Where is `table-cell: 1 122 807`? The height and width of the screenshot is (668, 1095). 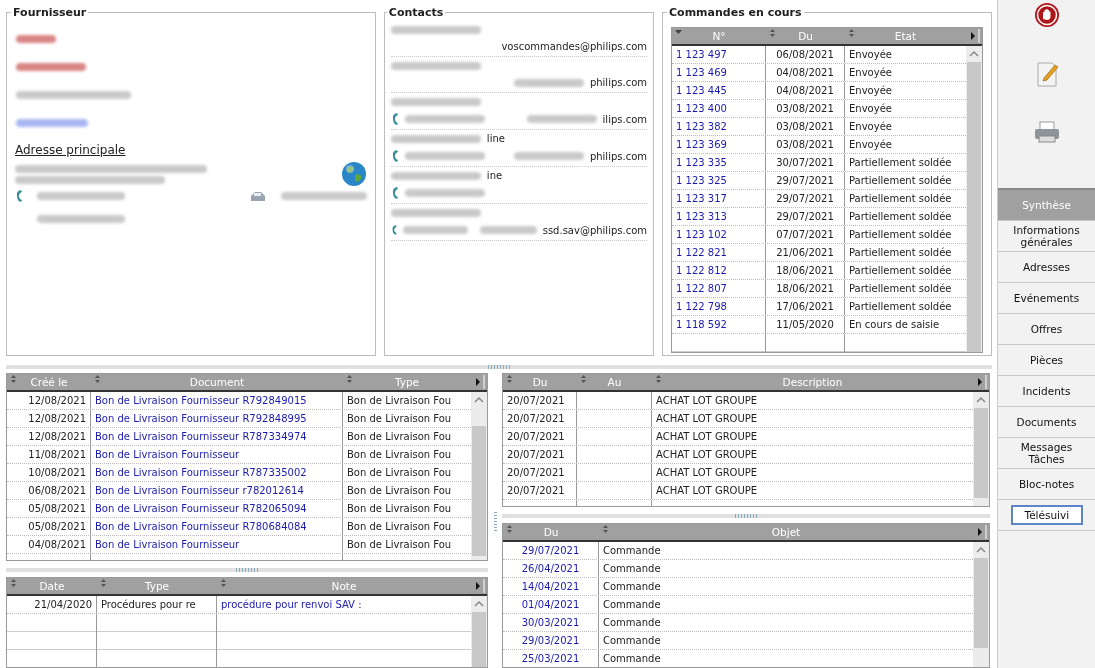 table-cell: 1 122 807 is located at coordinates (719, 288).